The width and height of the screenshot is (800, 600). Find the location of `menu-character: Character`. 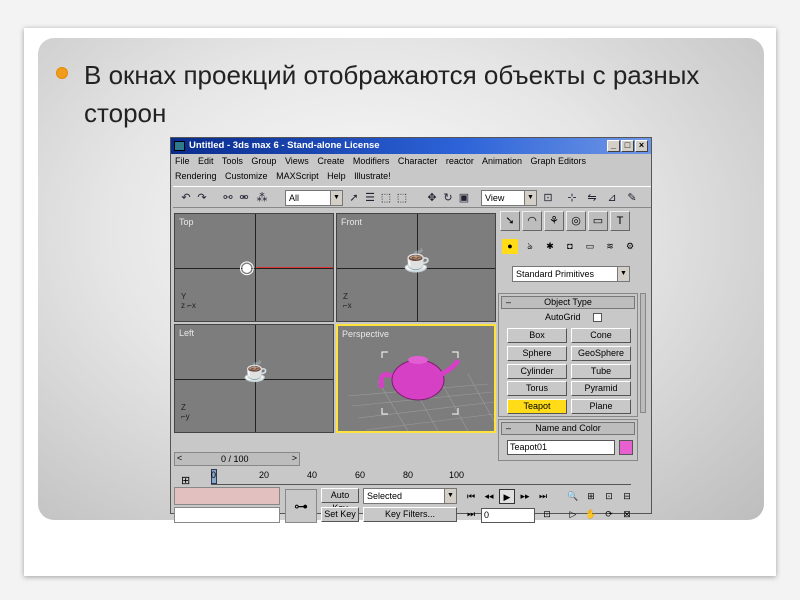

menu-character: Character is located at coordinates (418, 161).